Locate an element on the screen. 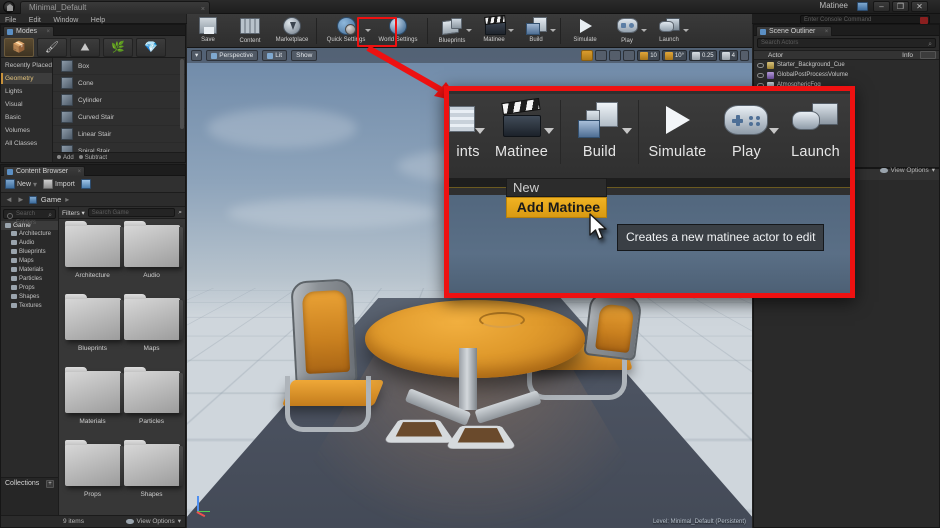 The width and height of the screenshot is (940, 528). save-all-button is located at coordinates (85, 184).